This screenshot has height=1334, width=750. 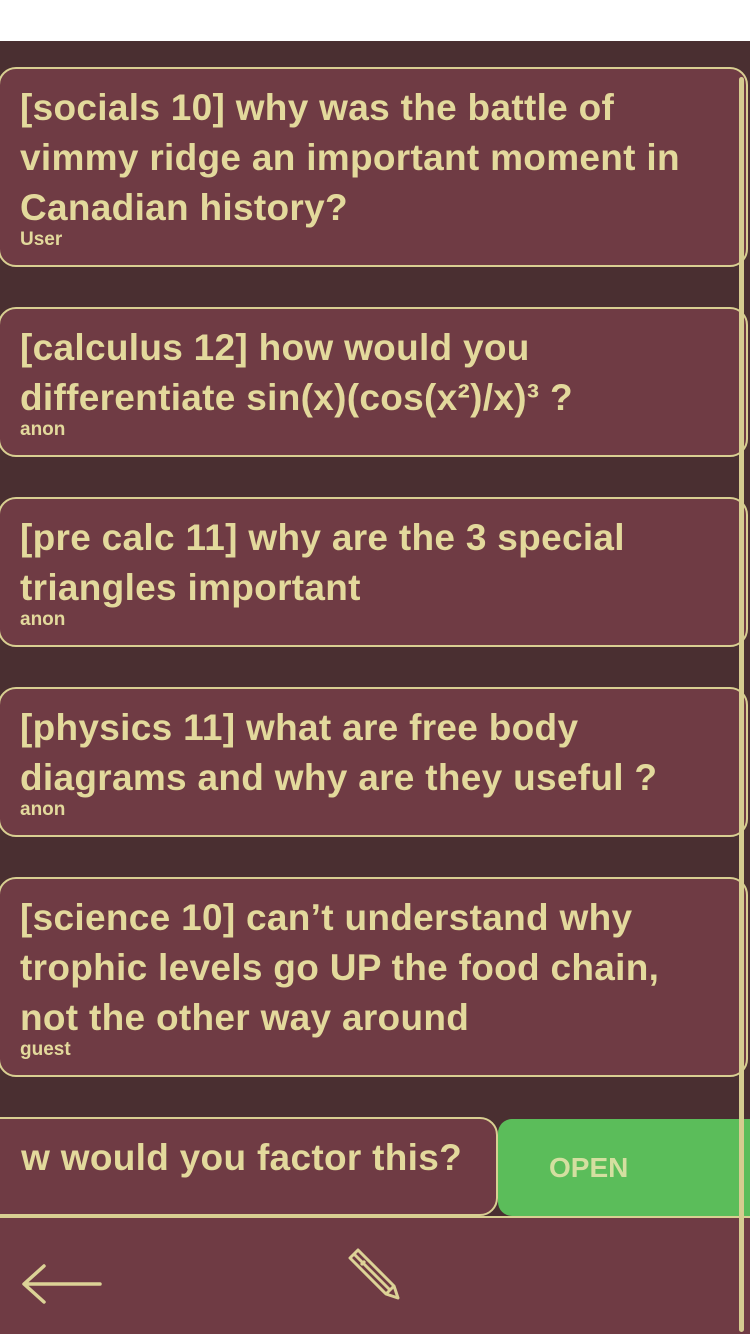 What do you see at coordinates (624, 1167) in the screenshot?
I see `open-button: OPEN` at bounding box center [624, 1167].